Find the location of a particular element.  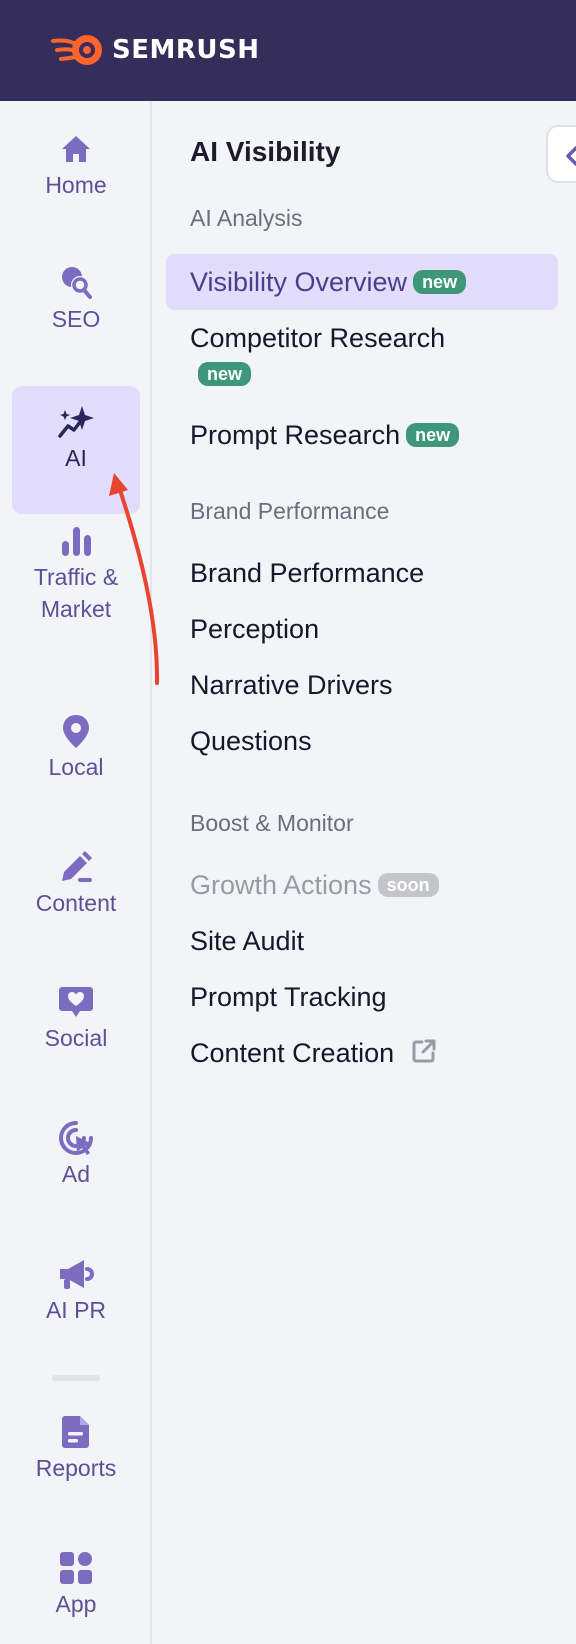

rail-item-app: App is located at coordinates (76, 1592).